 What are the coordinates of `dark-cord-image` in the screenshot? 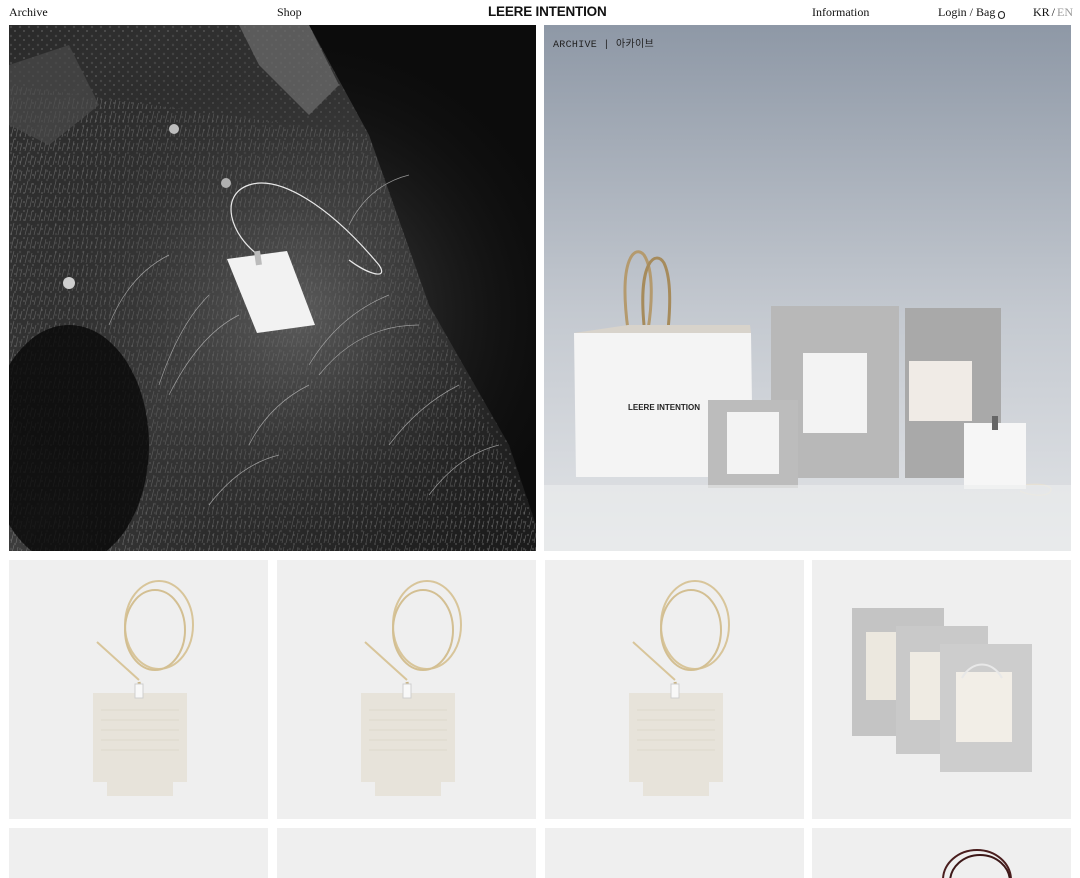 It's located at (977, 863).